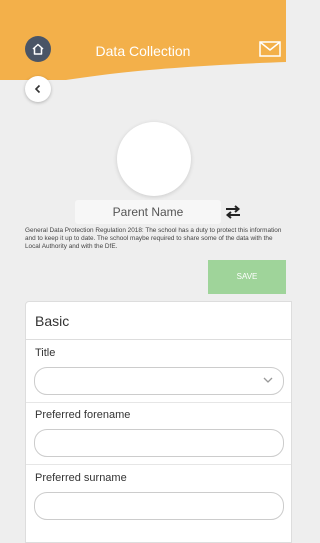 The height and width of the screenshot is (543, 320). Describe the element at coordinates (143, 51) in the screenshot. I see `page-title: Data Collection` at that location.